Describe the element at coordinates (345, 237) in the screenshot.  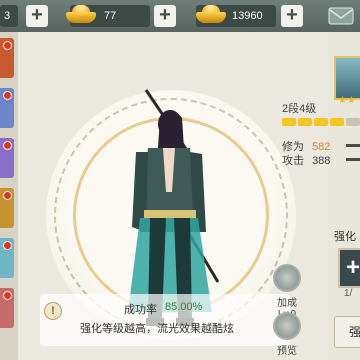
I see `enhance-section-label: 强化` at that location.